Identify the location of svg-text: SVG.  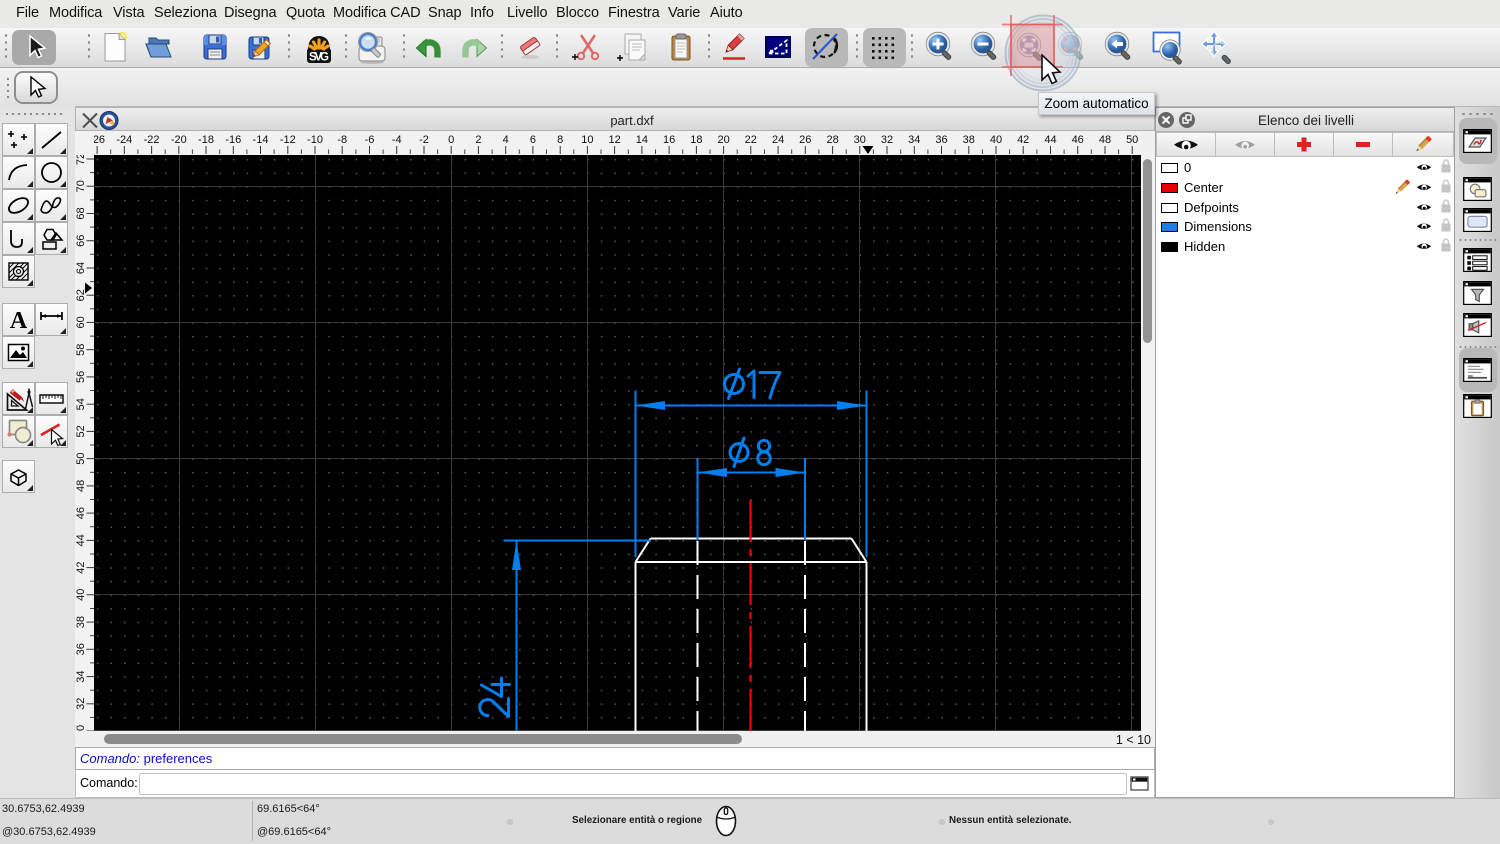
(319, 58).